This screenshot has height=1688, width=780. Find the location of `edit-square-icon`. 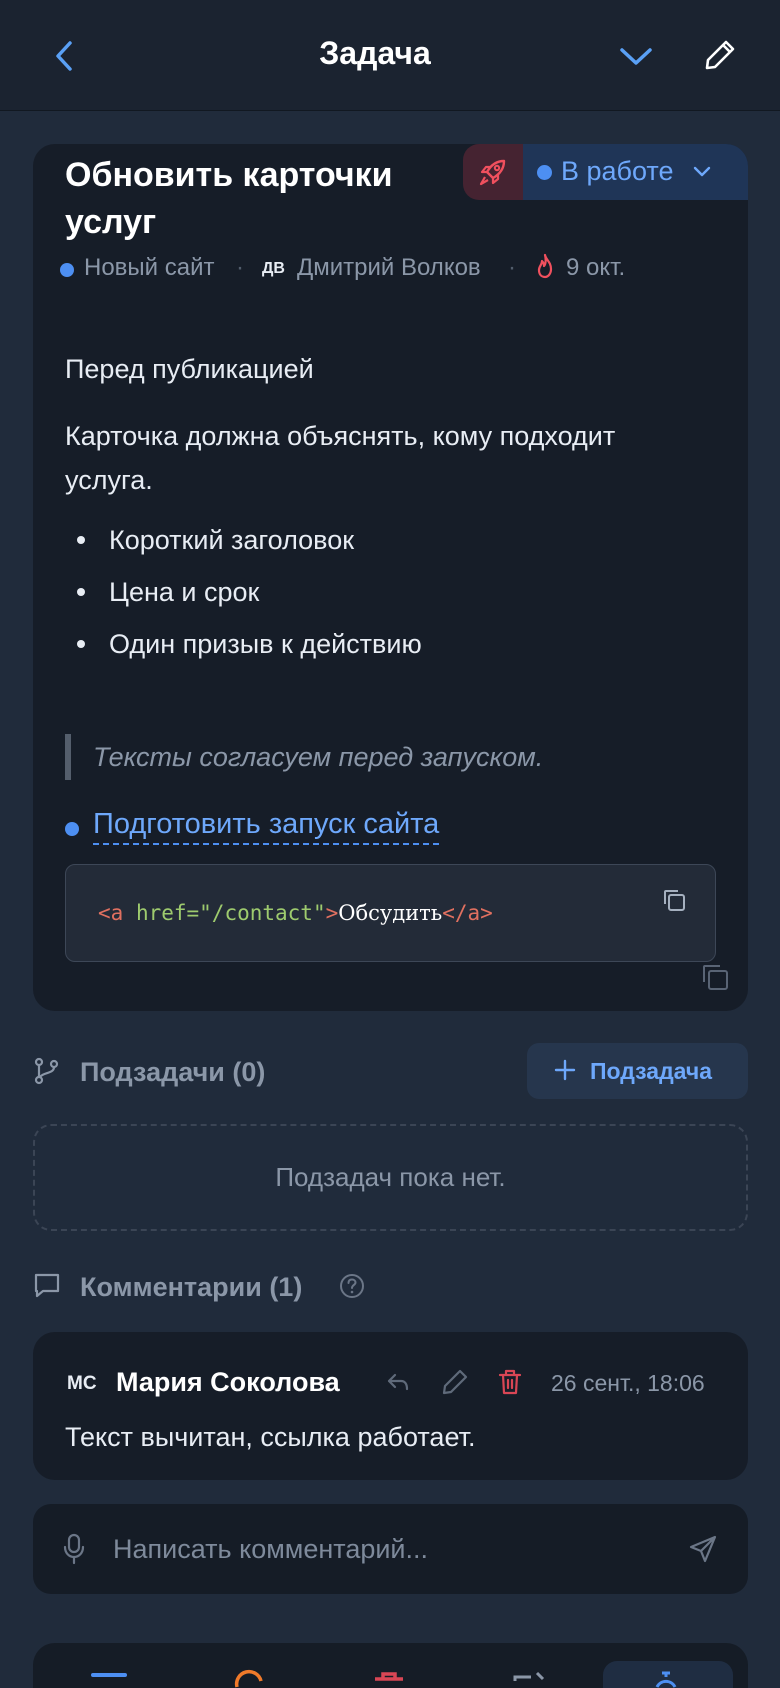

edit-square-icon is located at coordinates (529, 1677).